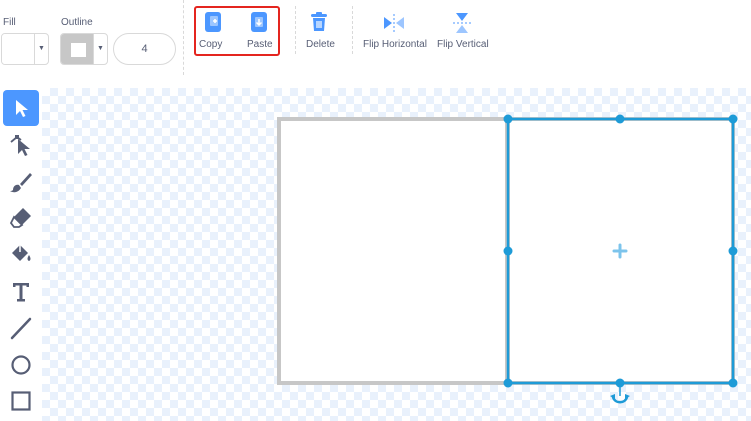 The image size is (751, 421). I want to click on copy-label: Copy, so click(211, 44).